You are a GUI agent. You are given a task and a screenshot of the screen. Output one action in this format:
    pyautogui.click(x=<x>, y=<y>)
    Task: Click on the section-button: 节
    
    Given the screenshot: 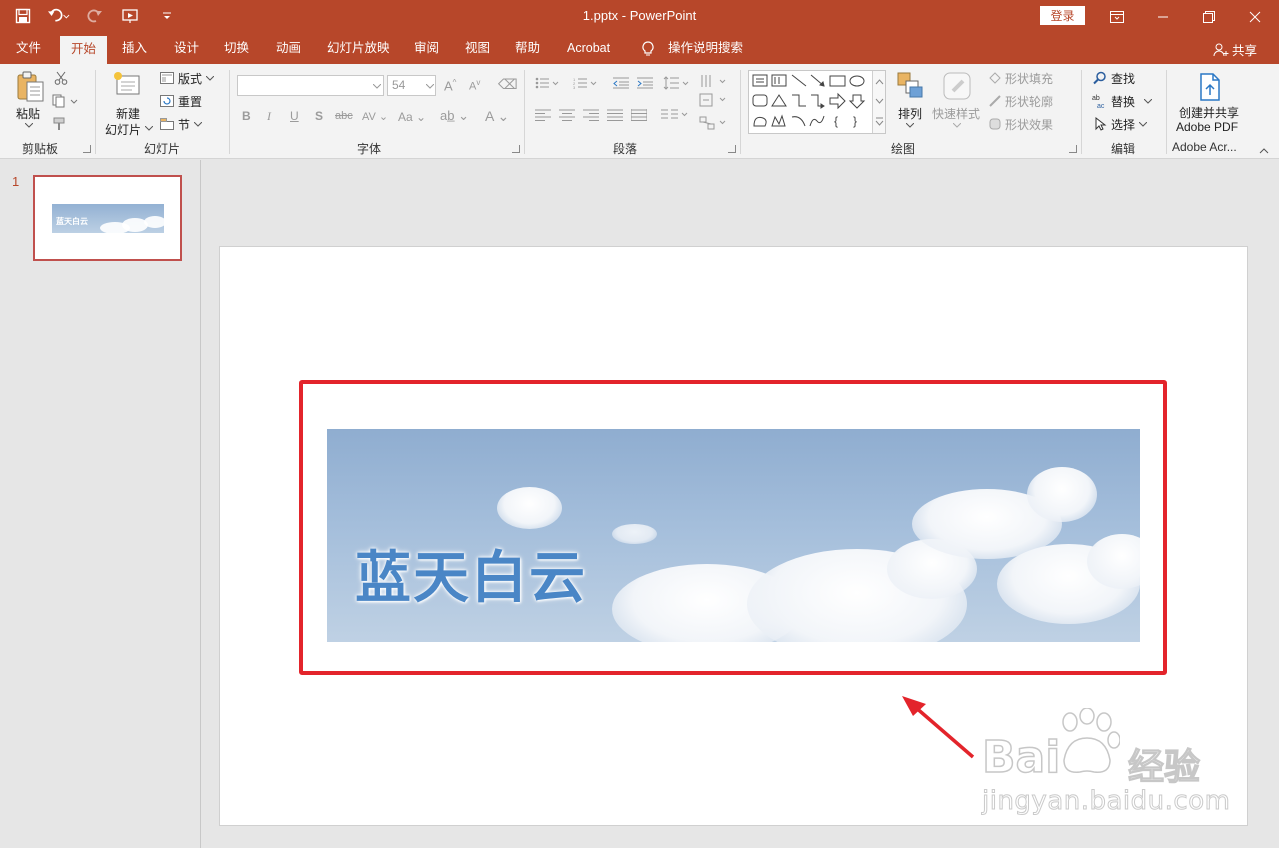 What is the action you would take?
    pyautogui.click(x=184, y=124)
    